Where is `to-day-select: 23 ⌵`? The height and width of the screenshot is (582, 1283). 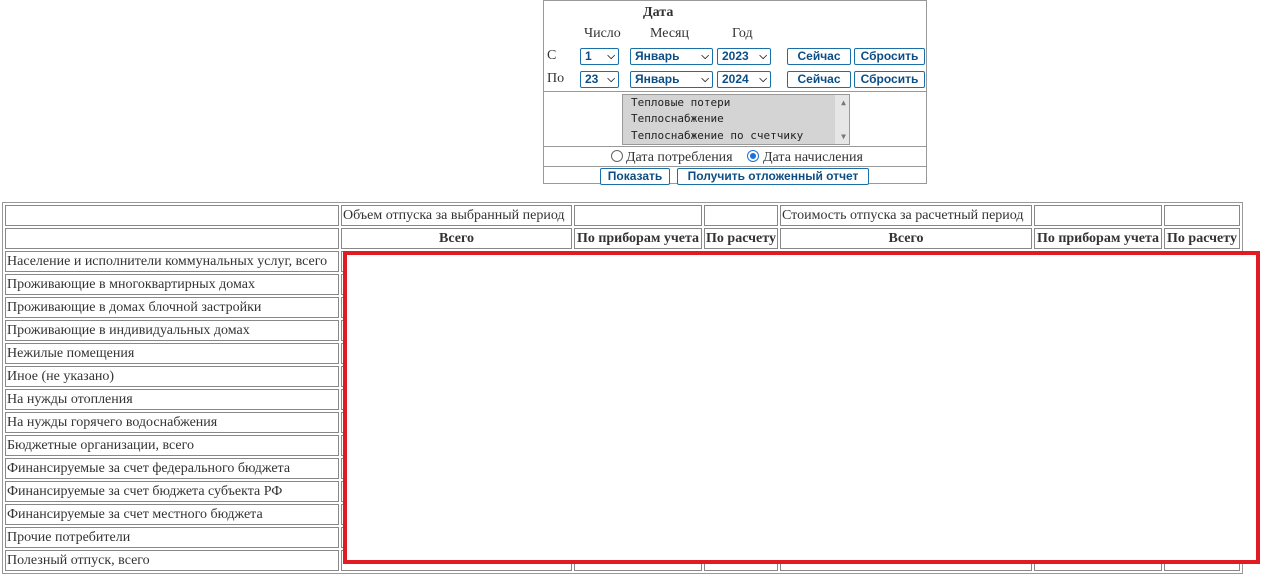 to-day-select: 23 ⌵ is located at coordinates (599, 79).